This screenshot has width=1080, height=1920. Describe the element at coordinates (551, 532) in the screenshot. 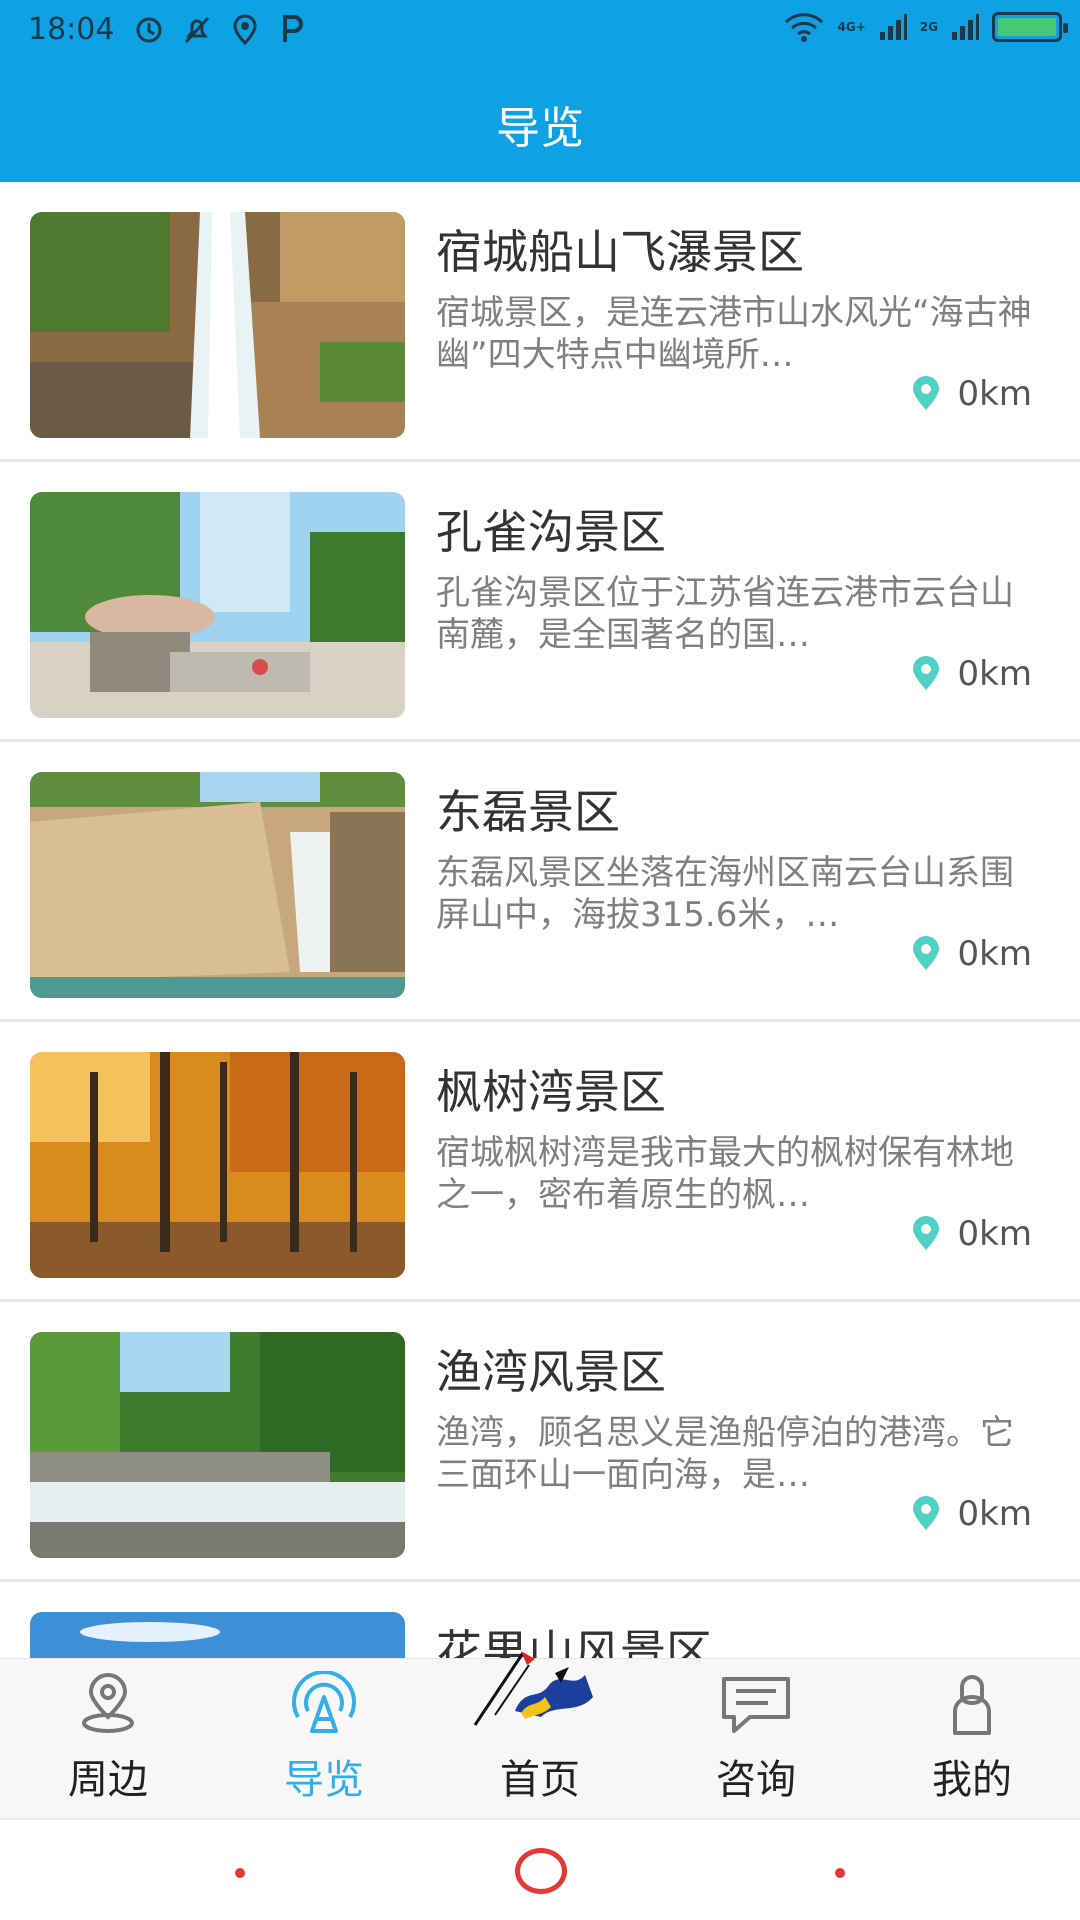

I see `item-title: 孔雀沟景区` at that location.